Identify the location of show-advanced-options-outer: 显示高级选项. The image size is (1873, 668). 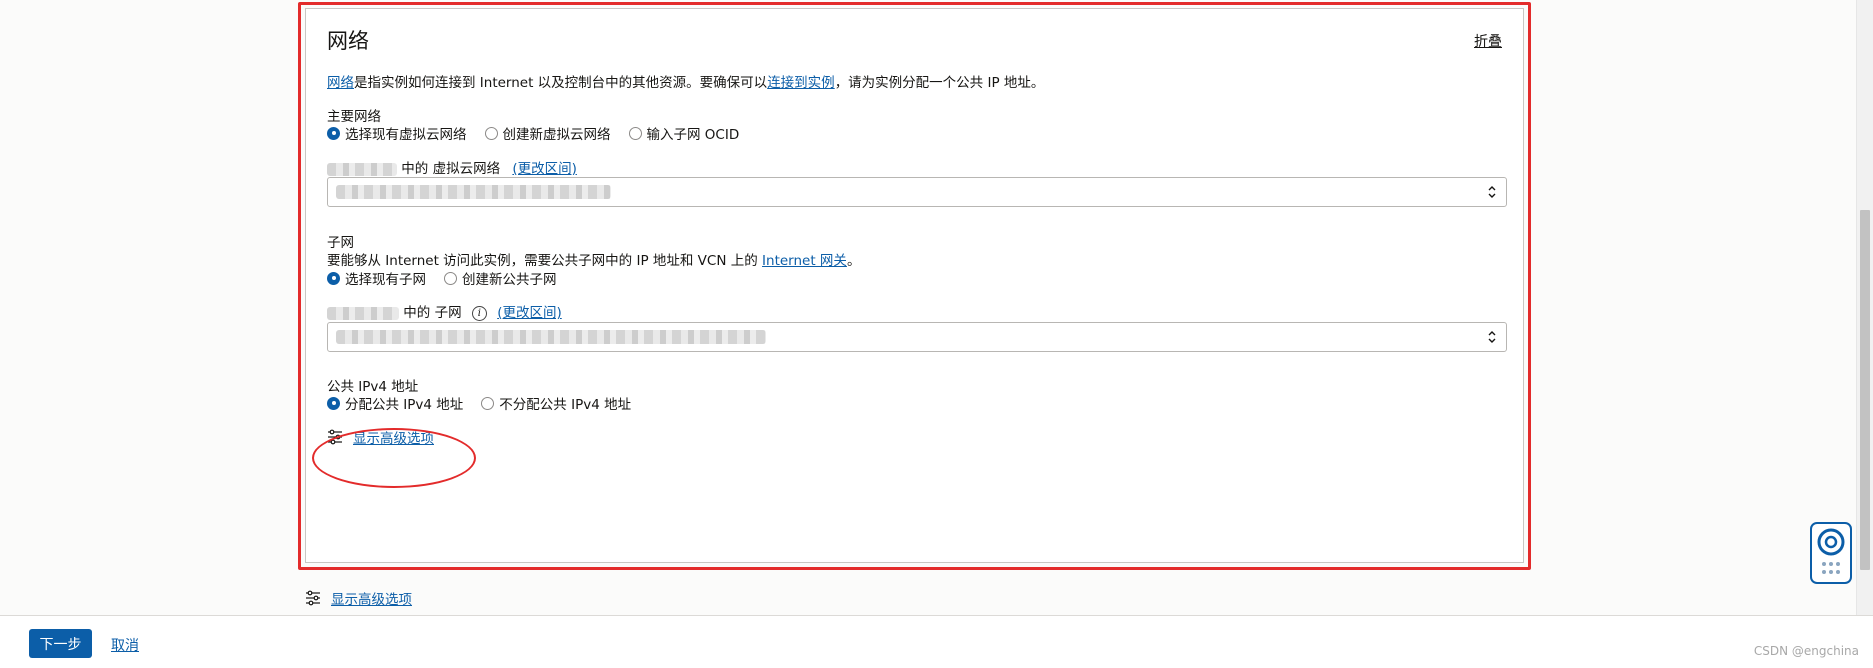
(358, 598).